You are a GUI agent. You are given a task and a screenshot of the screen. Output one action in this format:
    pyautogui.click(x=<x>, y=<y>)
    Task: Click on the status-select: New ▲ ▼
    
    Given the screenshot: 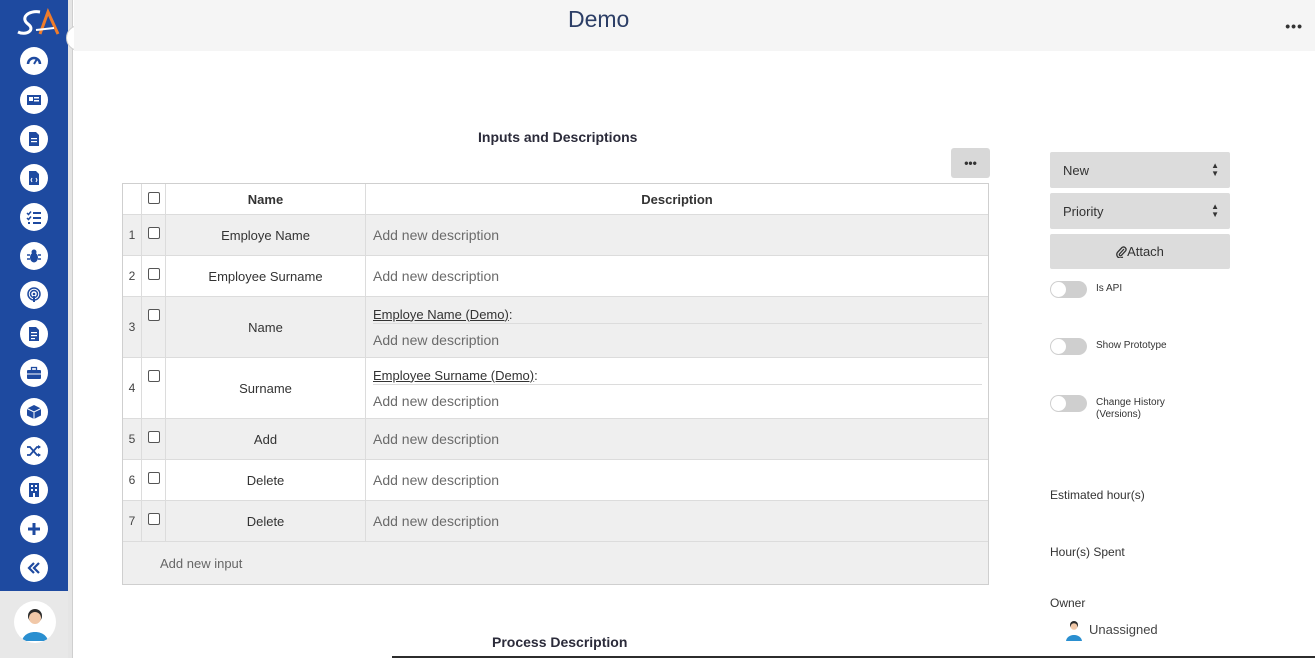 What is the action you would take?
    pyautogui.click(x=1140, y=170)
    